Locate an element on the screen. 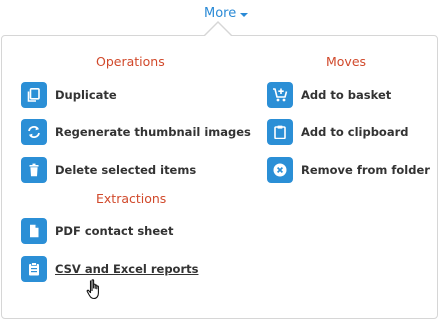 The image size is (440, 322). refresh-icon is located at coordinates (34, 132).